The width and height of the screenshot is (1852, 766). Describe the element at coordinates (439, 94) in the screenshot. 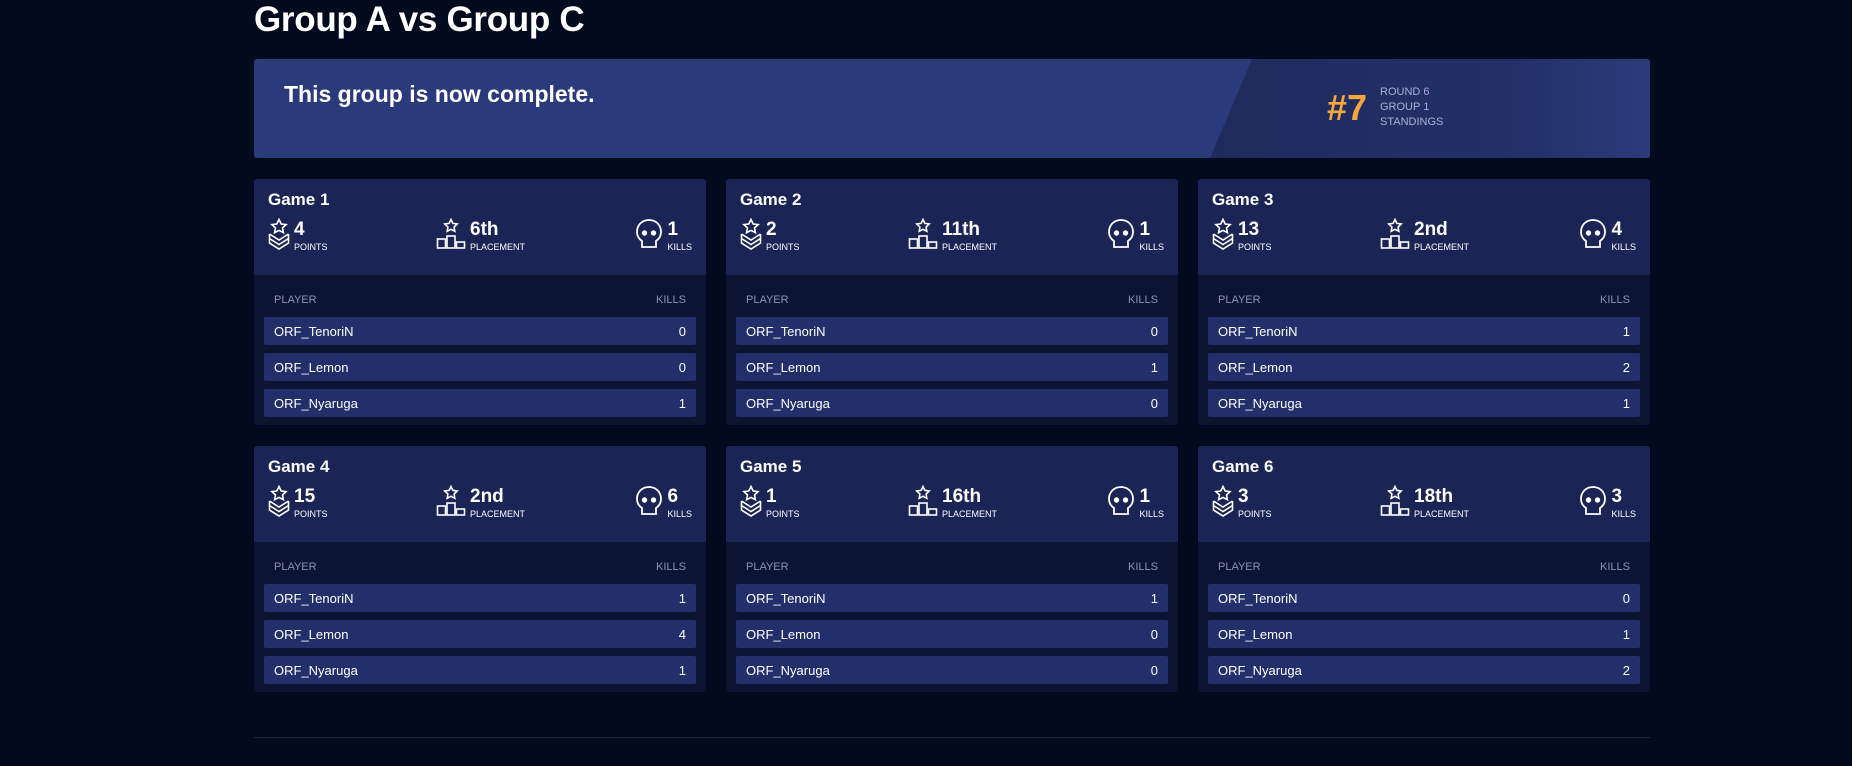

I see `banner-message: This group is now complete.` at that location.